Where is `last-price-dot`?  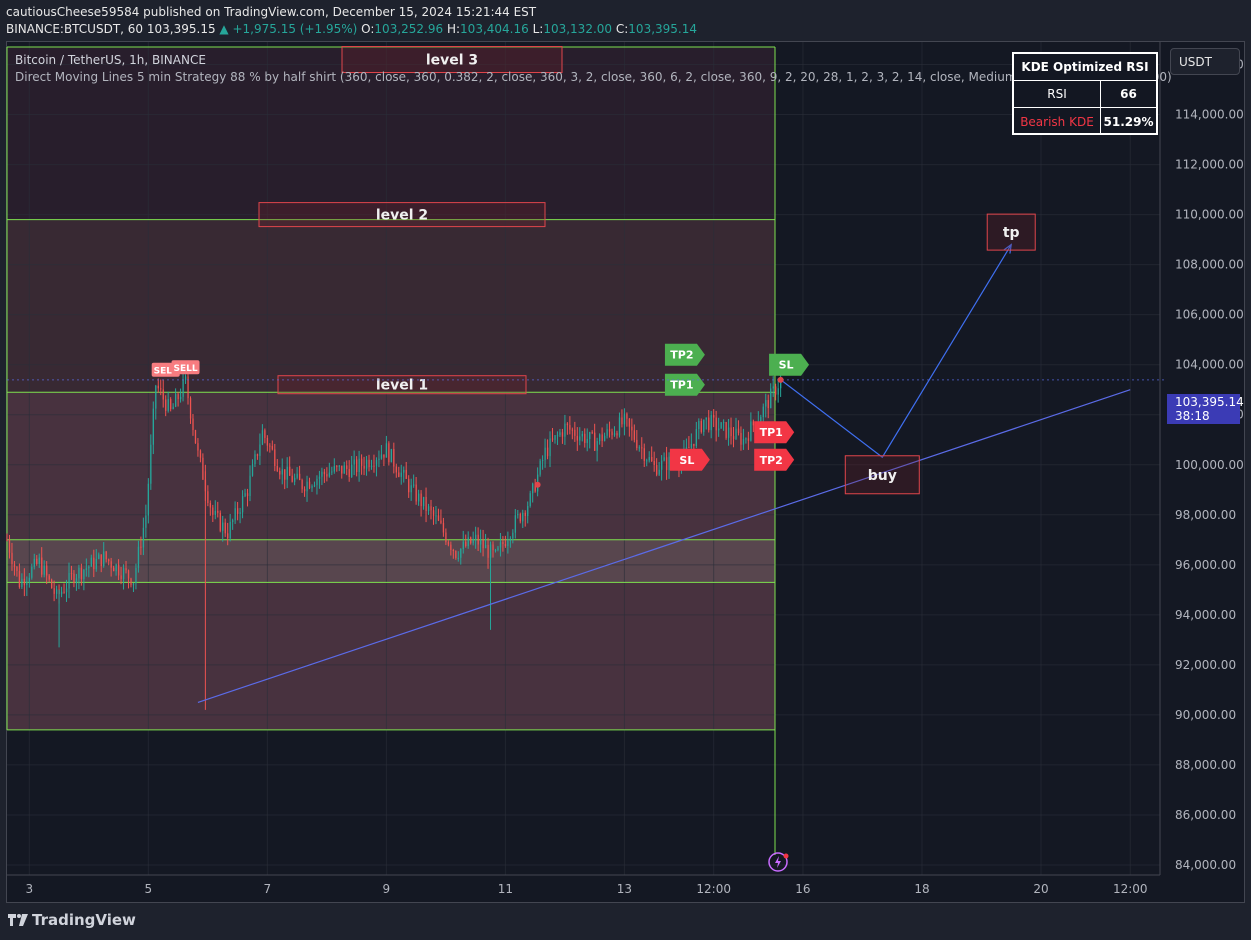 last-price-dot is located at coordinates (780, 379).